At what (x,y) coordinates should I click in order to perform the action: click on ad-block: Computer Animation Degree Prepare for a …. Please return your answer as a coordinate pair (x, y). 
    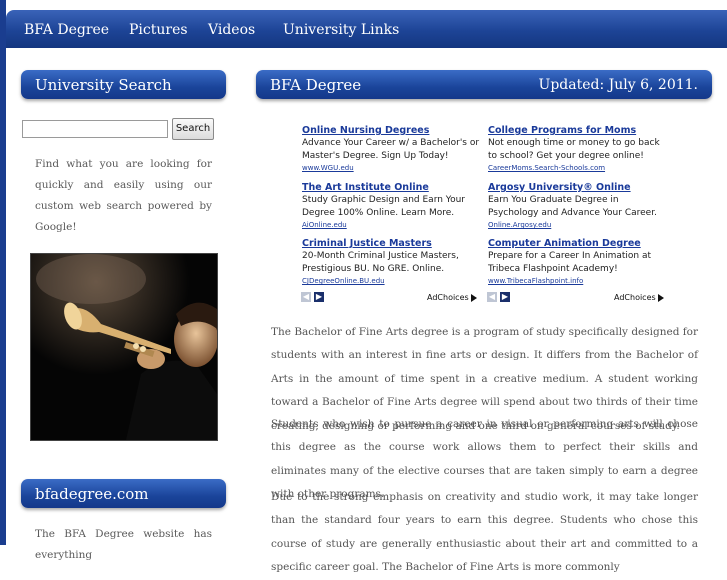
    Looking at the image, I should click on (578, 262).